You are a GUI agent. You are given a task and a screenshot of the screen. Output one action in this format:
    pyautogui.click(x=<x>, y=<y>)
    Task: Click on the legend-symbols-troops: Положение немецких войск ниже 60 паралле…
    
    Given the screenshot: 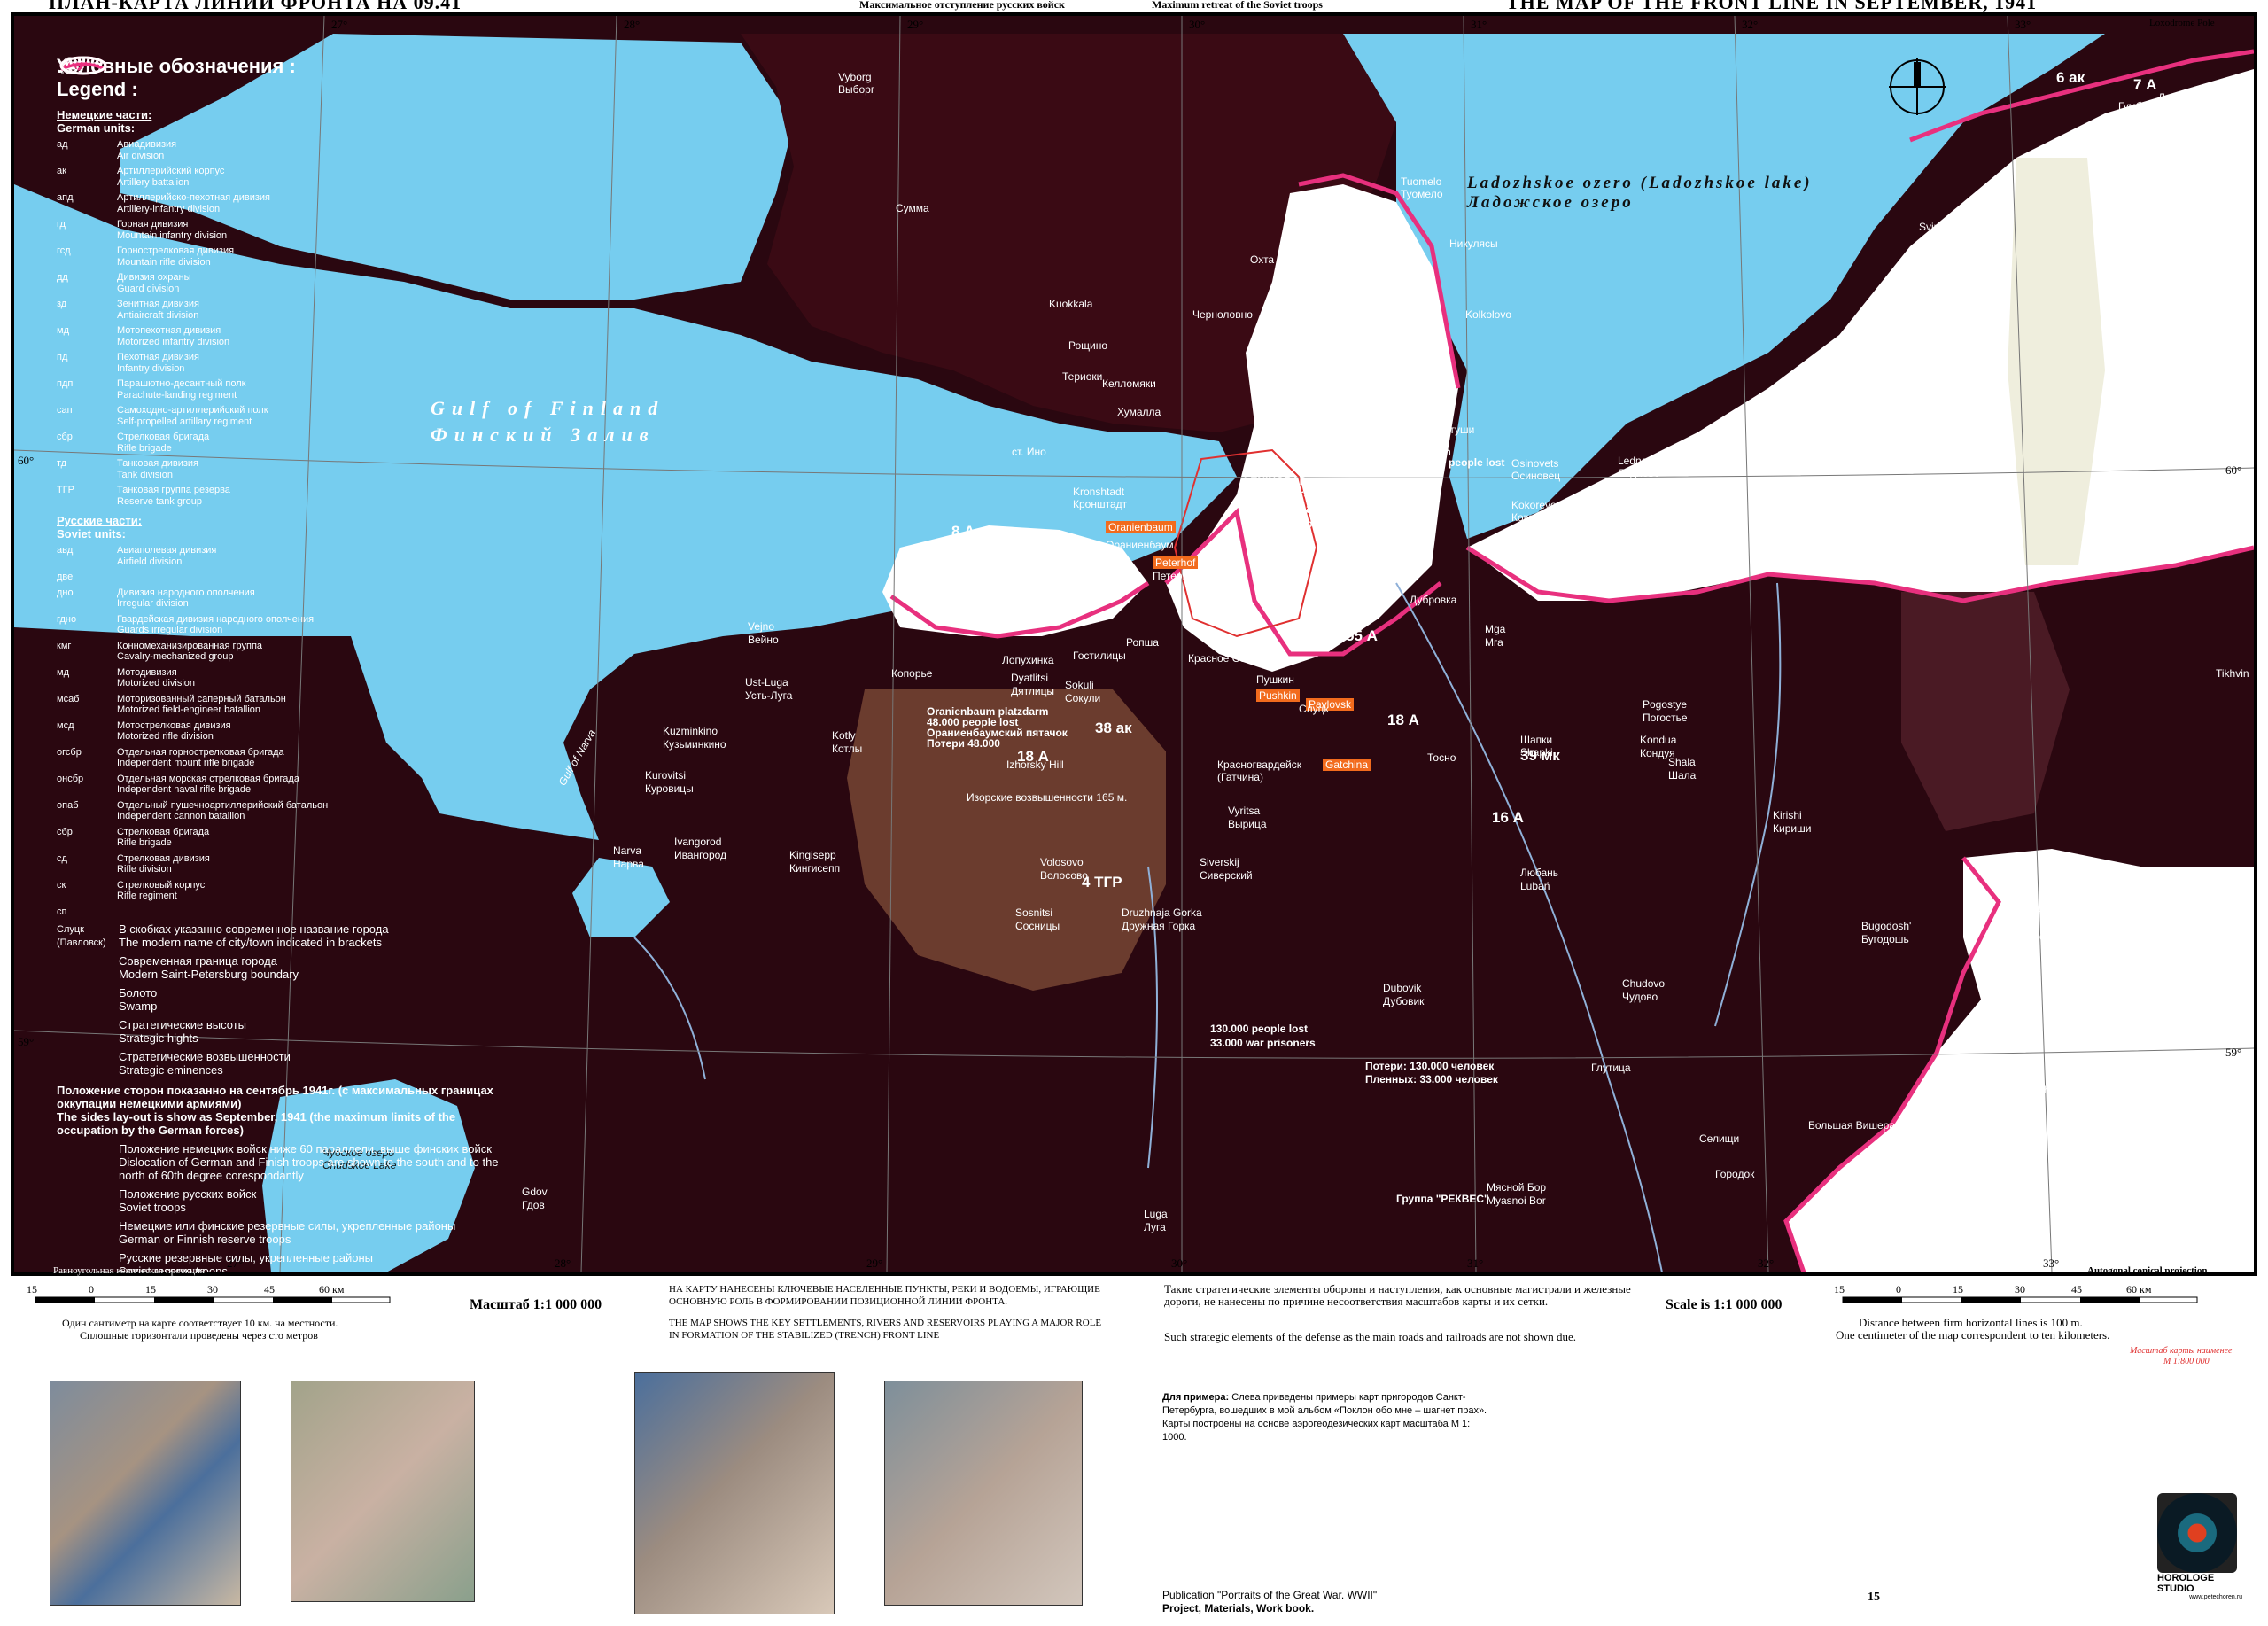 What is the action you would take?
    pyautogui.click(x=283, y=664)
    